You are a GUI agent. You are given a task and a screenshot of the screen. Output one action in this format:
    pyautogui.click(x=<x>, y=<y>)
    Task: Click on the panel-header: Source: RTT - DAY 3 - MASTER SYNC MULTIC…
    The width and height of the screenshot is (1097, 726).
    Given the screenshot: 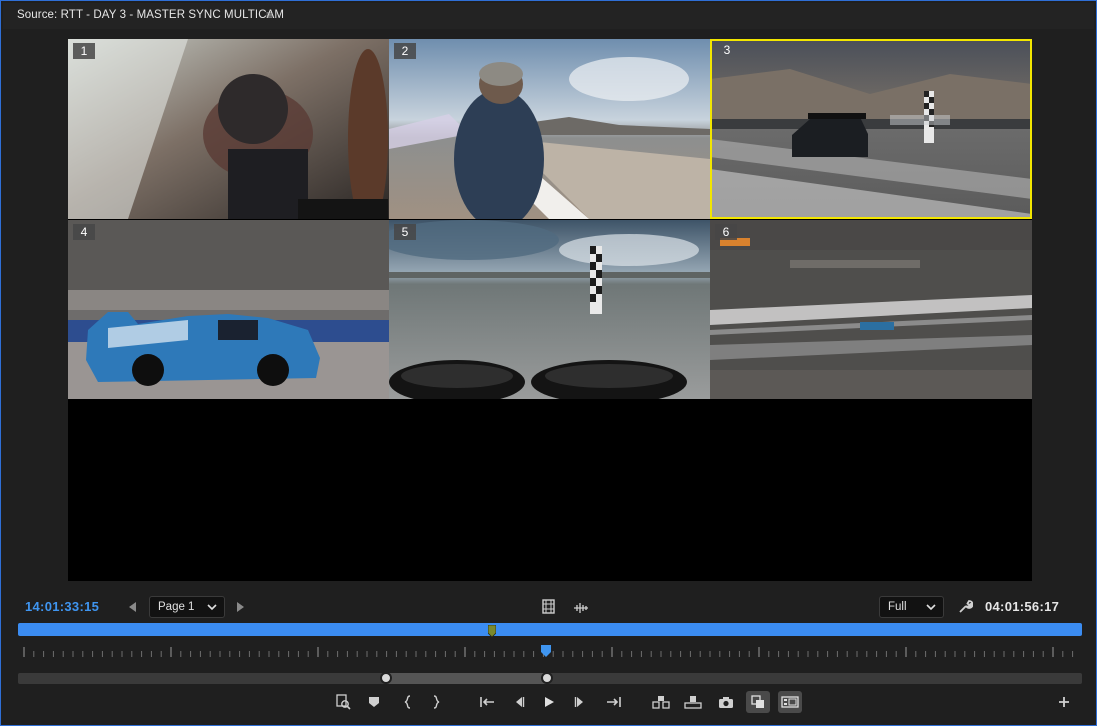 What is the action you would take?
    pyautogui.click(x=548, y=16)
    